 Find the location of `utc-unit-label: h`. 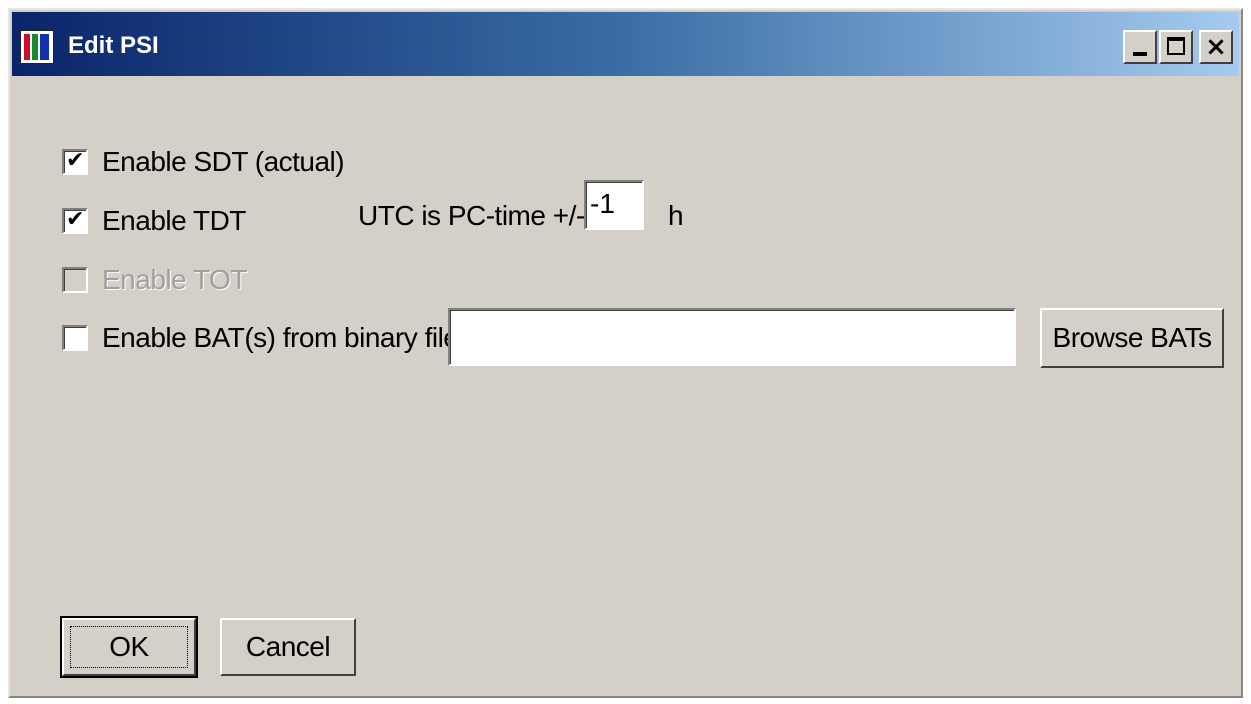

utc-unit-label: h is located at coordinates (676, 215).